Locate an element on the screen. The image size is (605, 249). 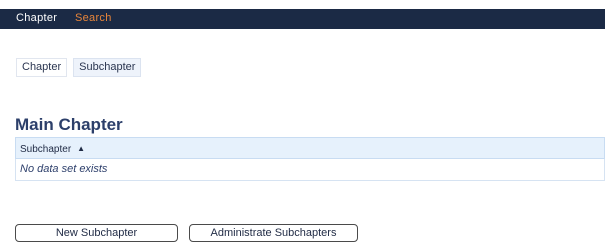
top-navigation-bar: Chapter Search is located at coordinates (302, 19).